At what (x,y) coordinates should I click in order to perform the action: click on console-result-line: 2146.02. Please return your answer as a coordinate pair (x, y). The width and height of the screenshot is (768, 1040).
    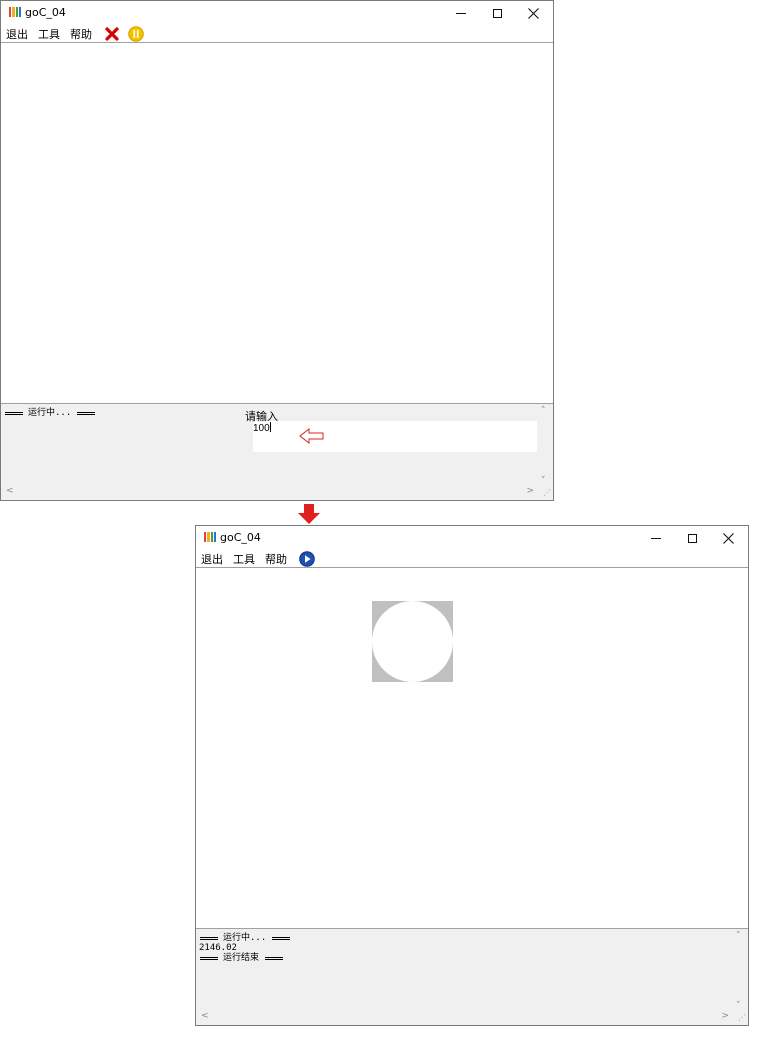
    Looking at the image, I should click on (245, 948).